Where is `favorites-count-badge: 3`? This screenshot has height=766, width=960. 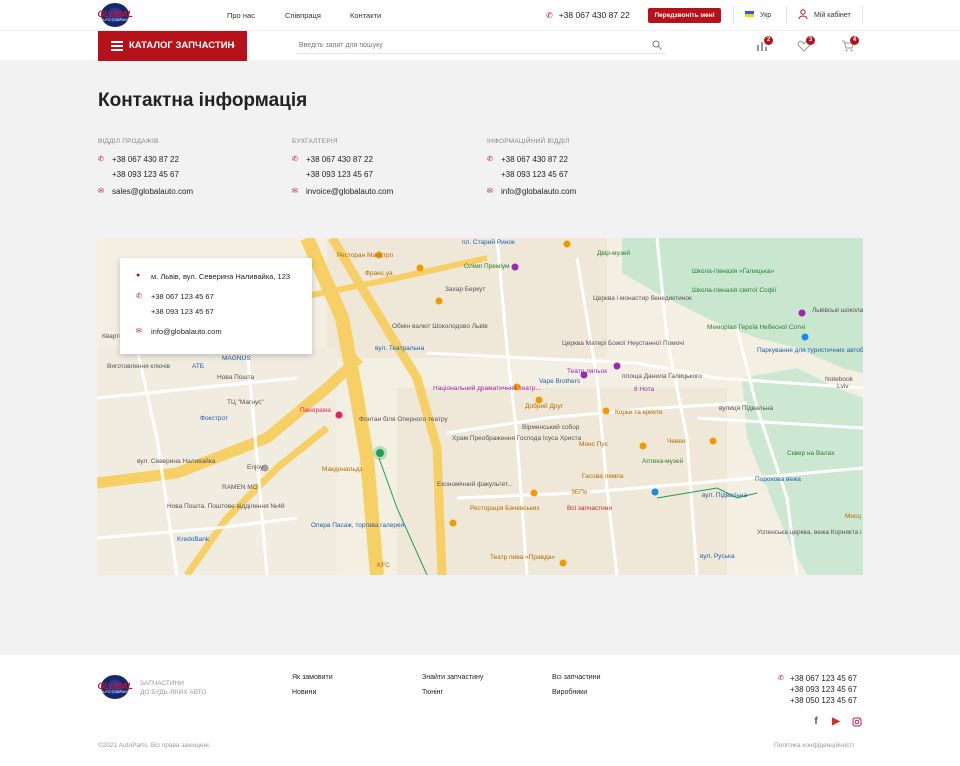
favorites-count-badge: 3 is located at coordinates (810, 40).